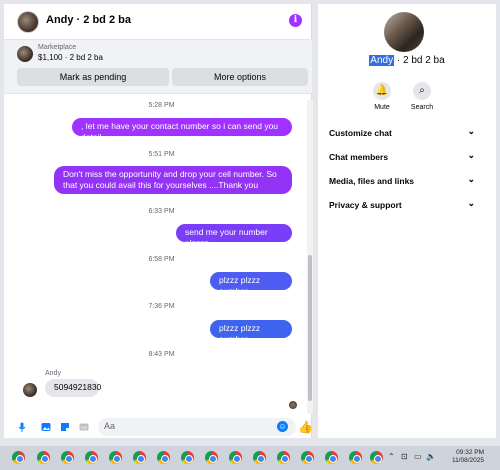 This screenshot has height=470, width=500. I want to click on composer: GIF Aa ☺ 👍, so click(158, 427).